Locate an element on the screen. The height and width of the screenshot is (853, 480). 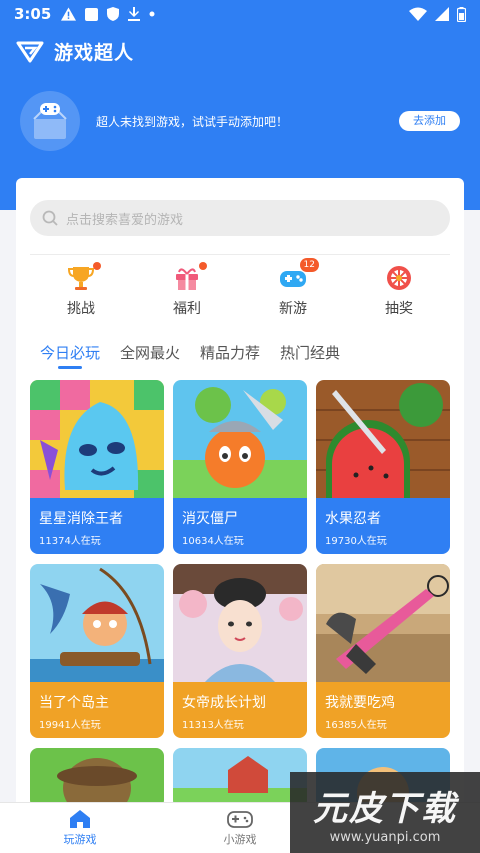
player-count: 19730人在玩 is located at coordinates (356, 541).